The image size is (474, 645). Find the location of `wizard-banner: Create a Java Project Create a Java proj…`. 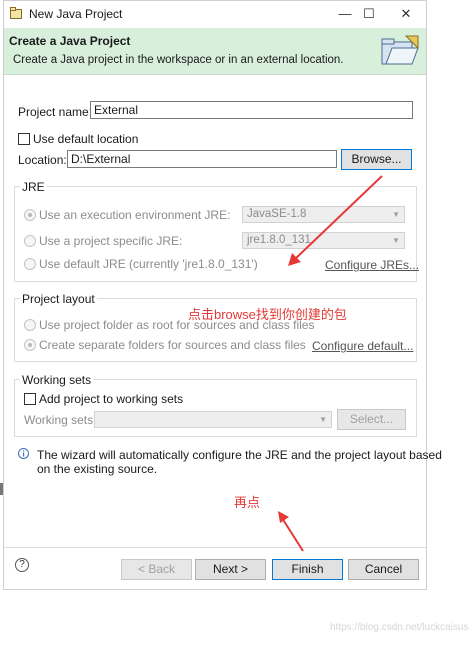

wizard-banner: Create a Java Project Create a Java proj… is located at coordinates (215, 51).